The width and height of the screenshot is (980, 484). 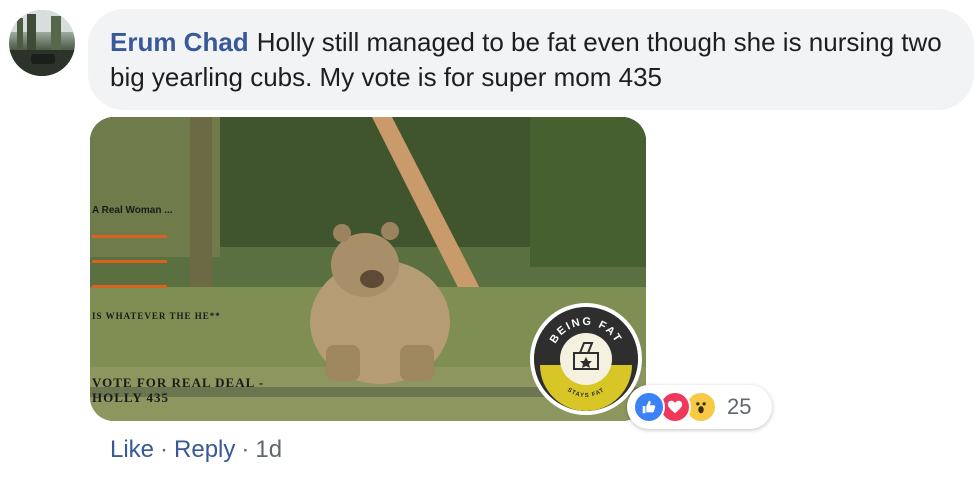 I want to click on avatar-image, so click(x=42, y=43).